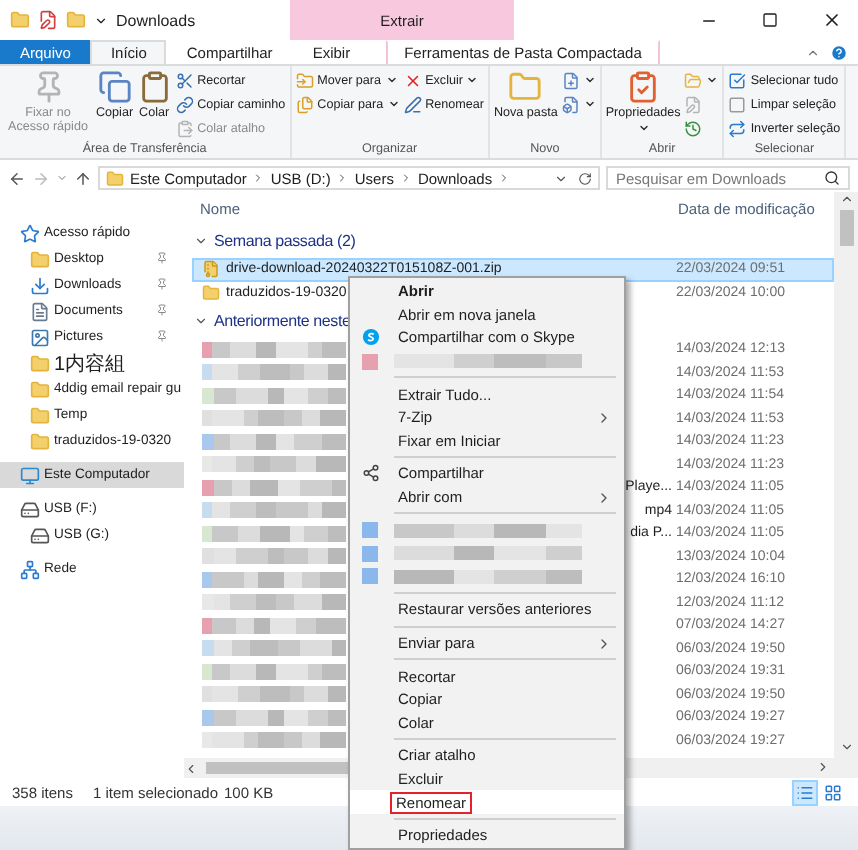 The height and width of the screenshot is (850, 858). I want to click on group-title: Semana passada (2), so click(285, 241).